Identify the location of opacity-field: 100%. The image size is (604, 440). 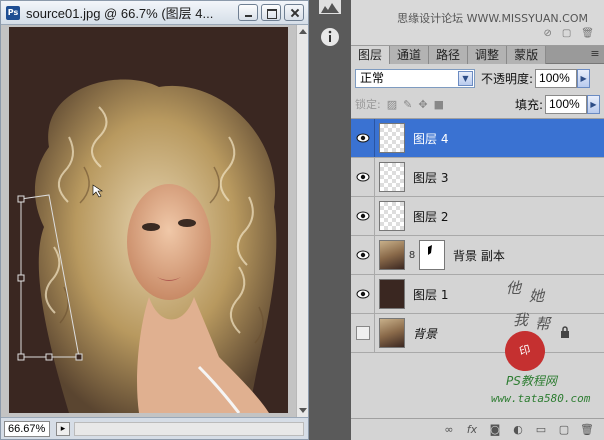
(556, 78).